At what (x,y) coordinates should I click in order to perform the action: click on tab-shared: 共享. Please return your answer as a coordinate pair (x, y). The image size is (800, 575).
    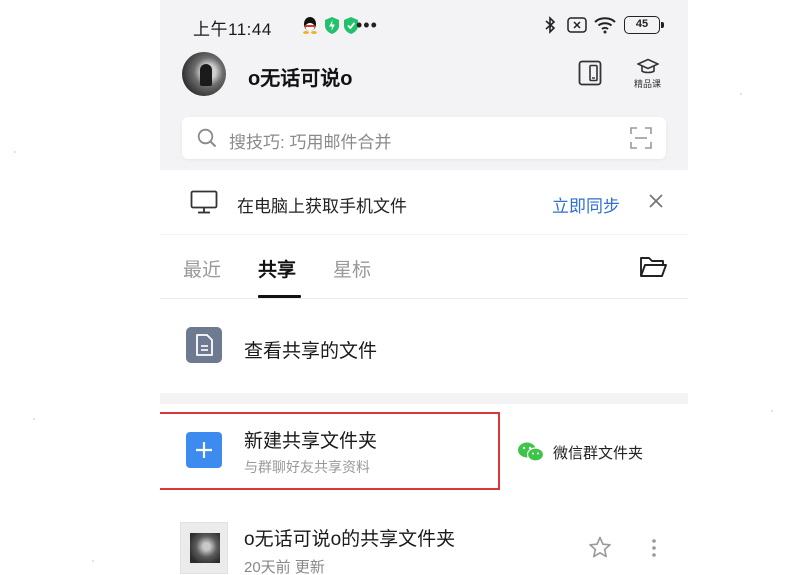
    Looking at the image, I should click on (277, 268).